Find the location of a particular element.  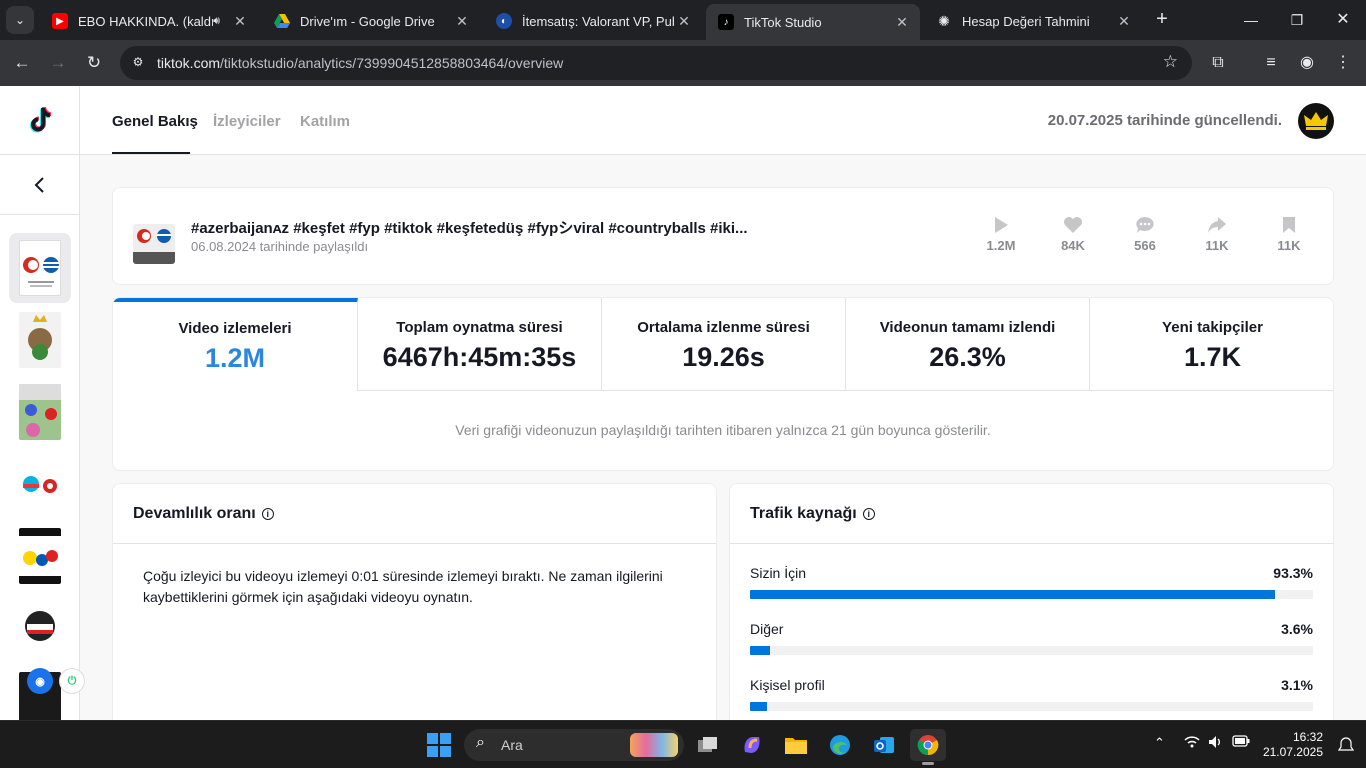

wifi-icon is located at coordinates (1192, 743).